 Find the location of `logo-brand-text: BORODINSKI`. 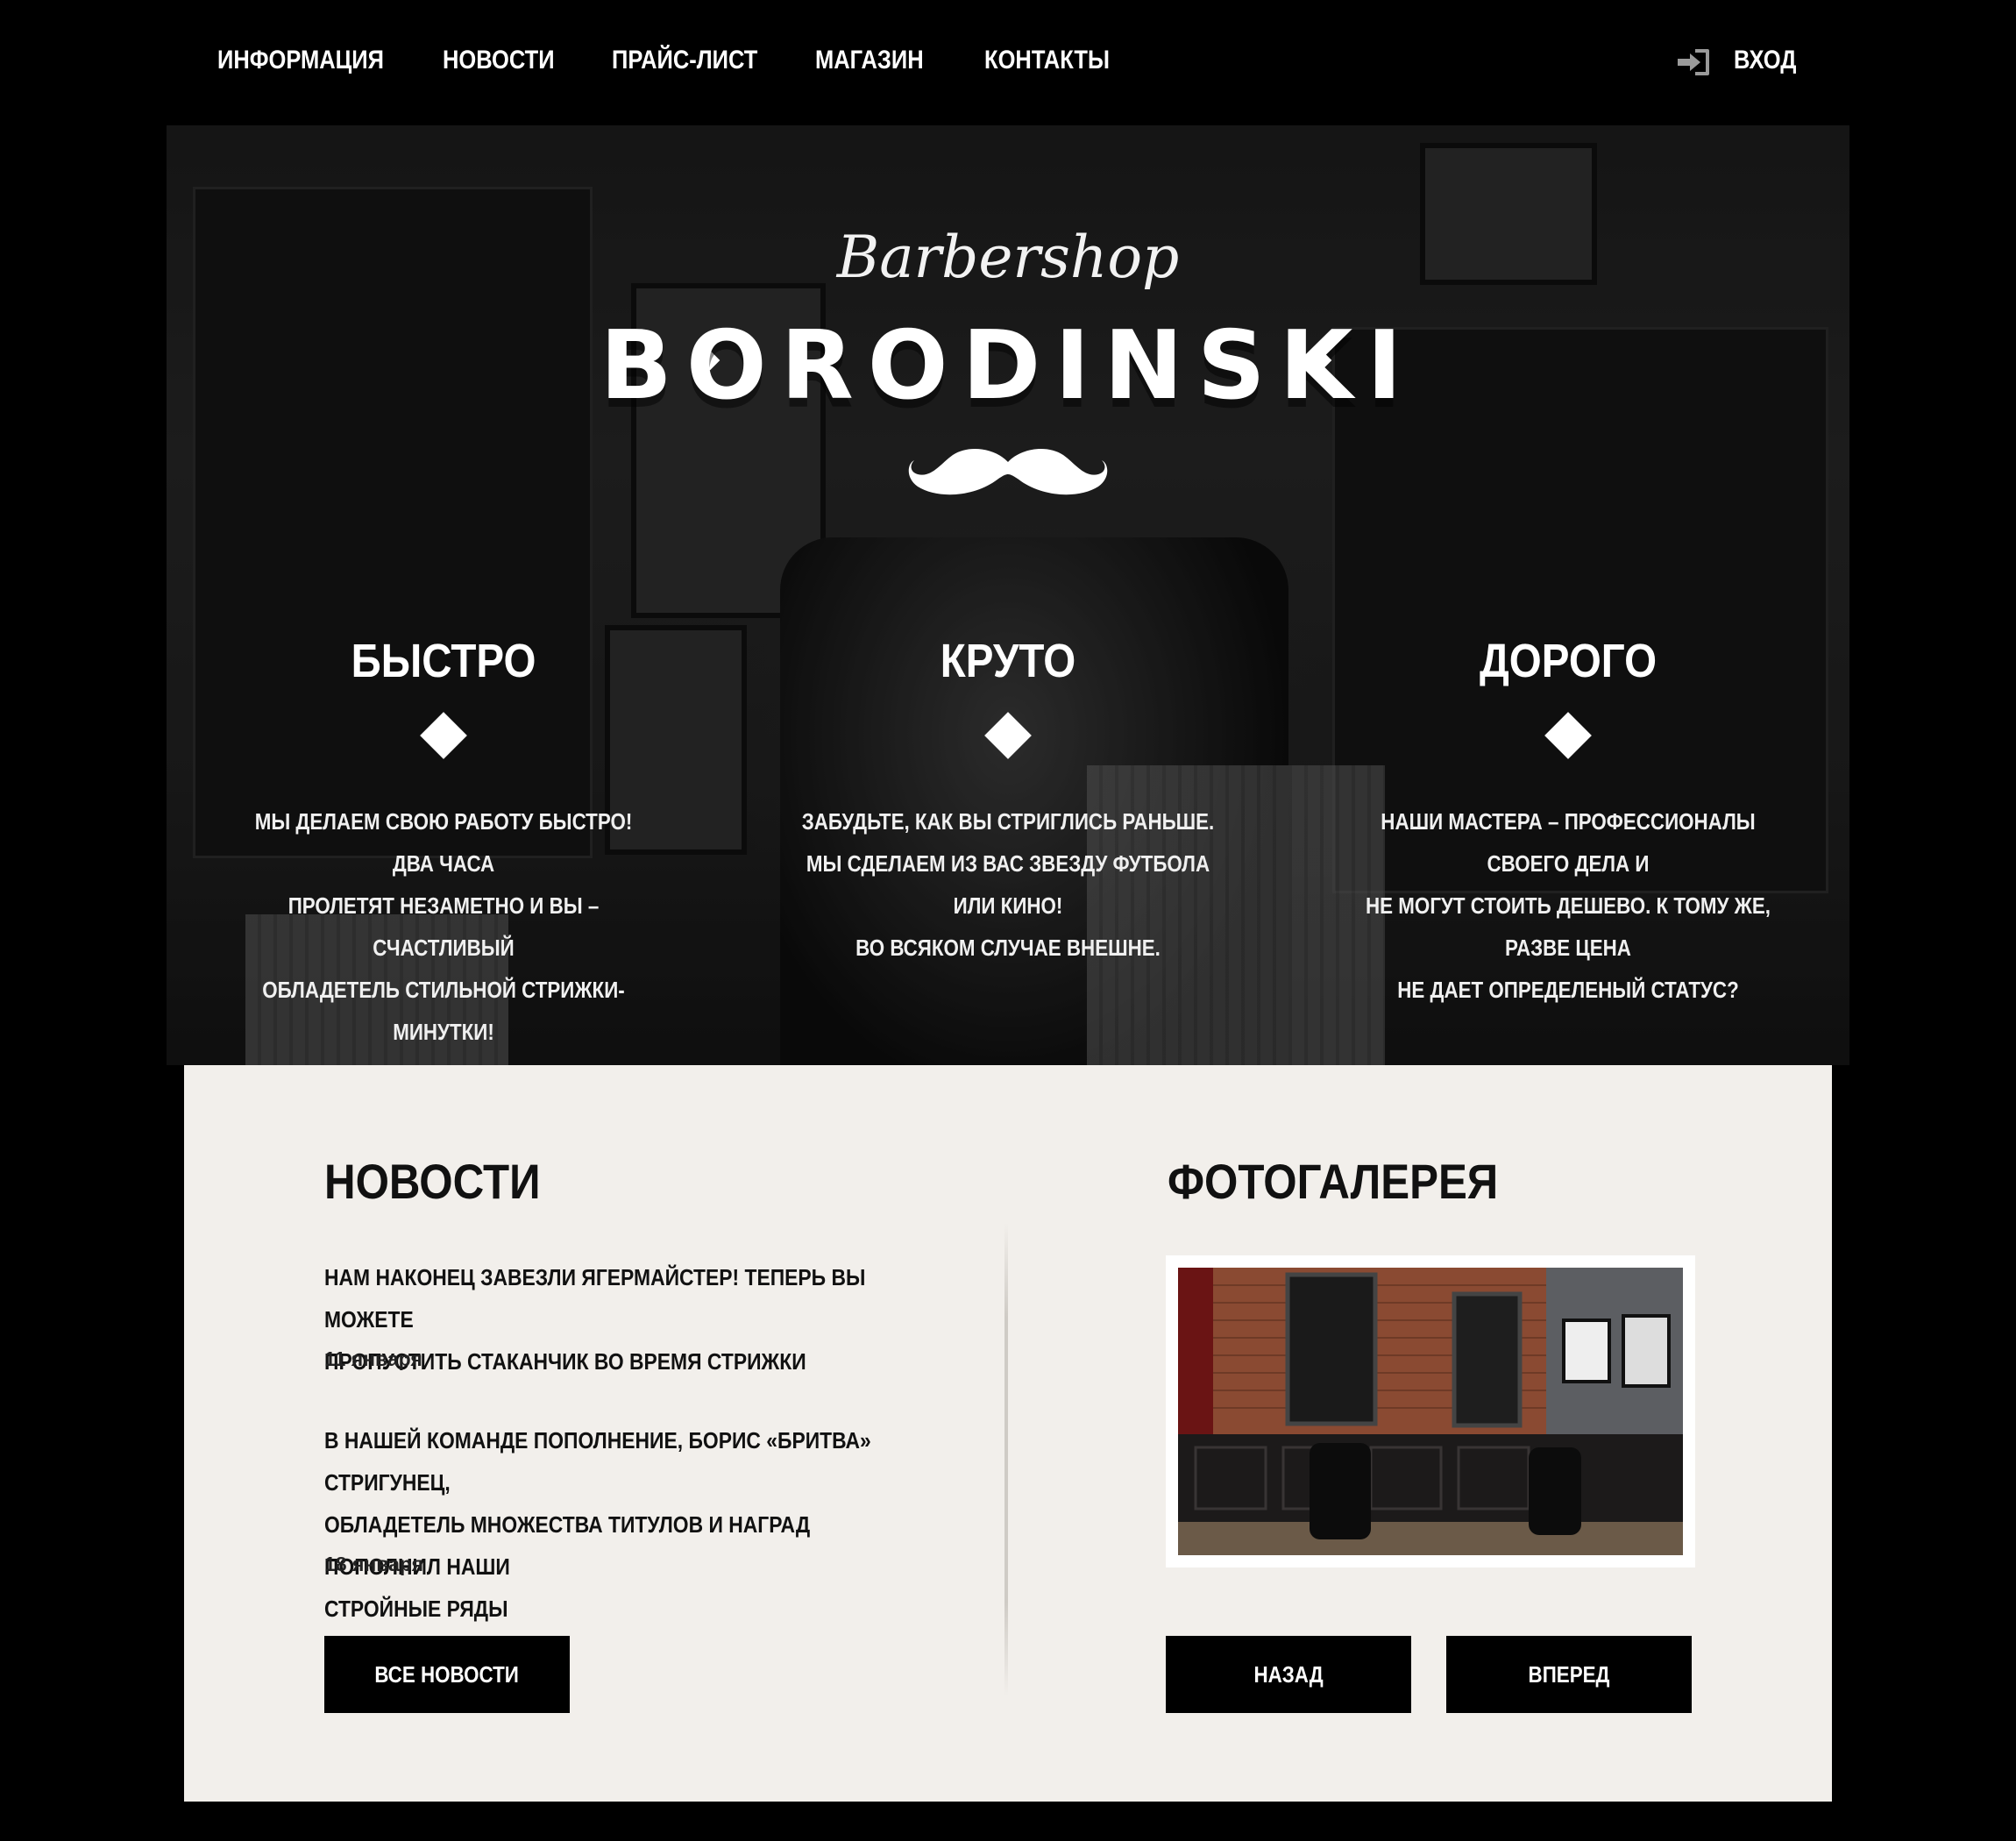

logo-brand-text: BORODINSKI is located at coordinates (1008, 366).